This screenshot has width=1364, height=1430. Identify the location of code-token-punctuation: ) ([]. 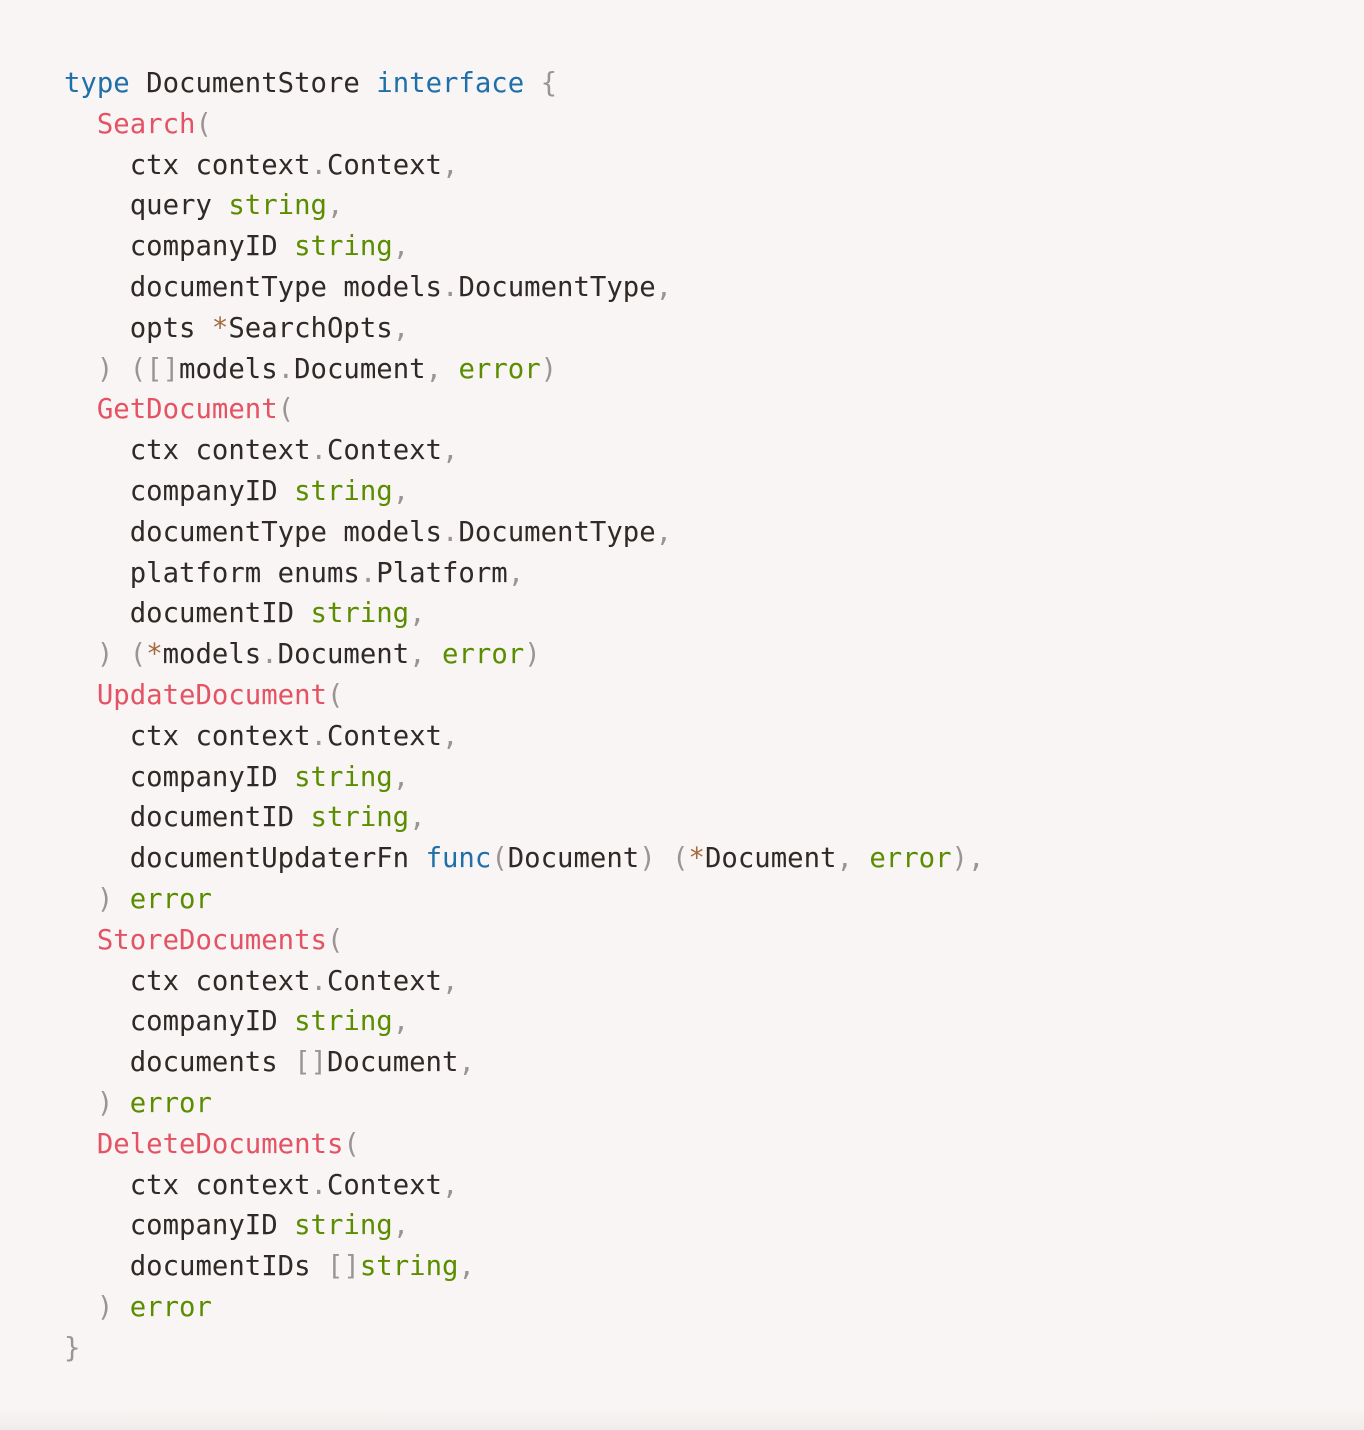
(138, 369).